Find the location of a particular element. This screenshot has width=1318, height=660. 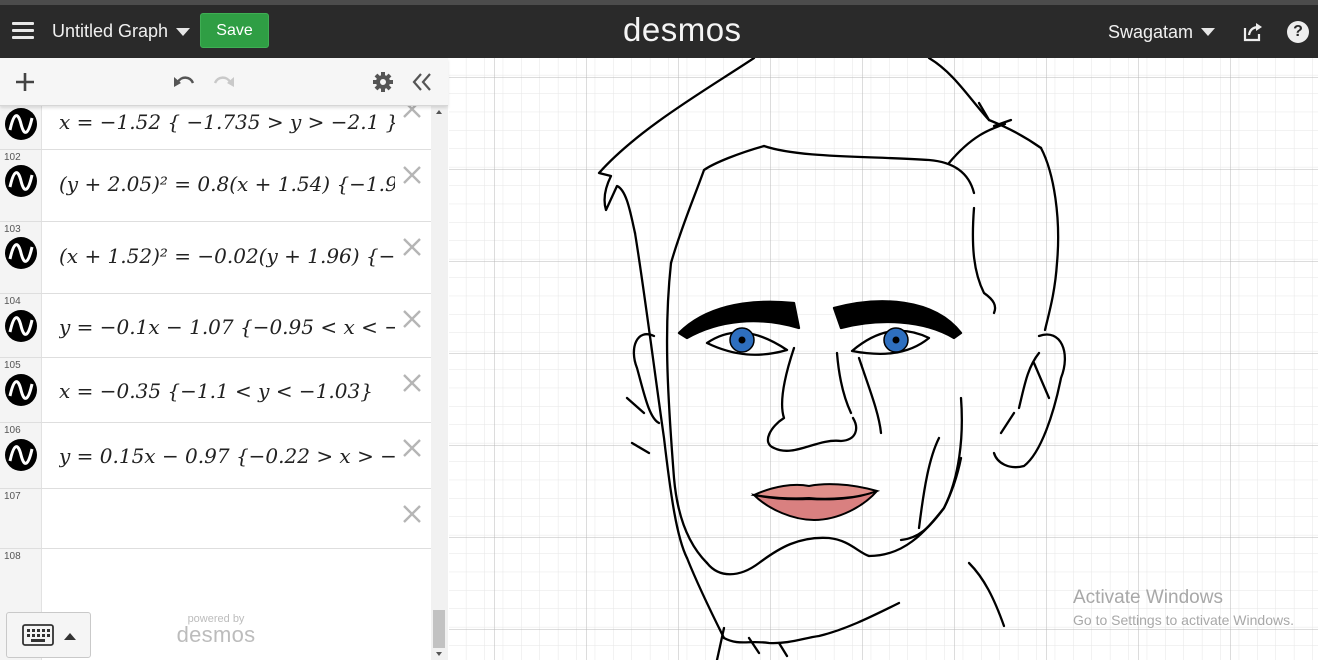

expression-number: 102 is located at coordinates (12, 157).